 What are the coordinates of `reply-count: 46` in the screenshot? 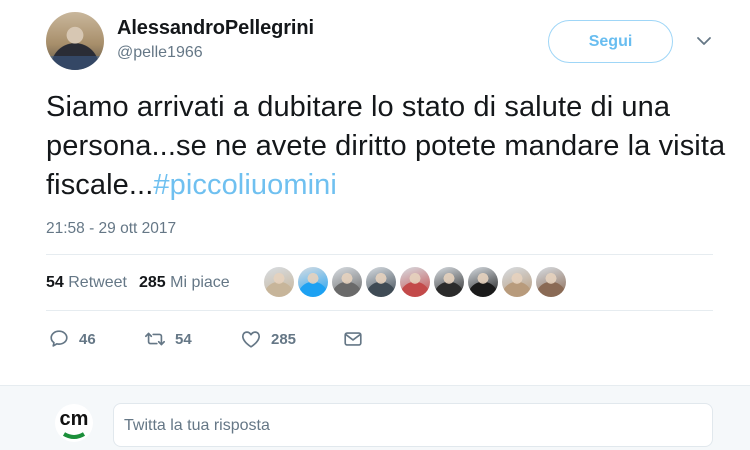 It's located at (87, 339).